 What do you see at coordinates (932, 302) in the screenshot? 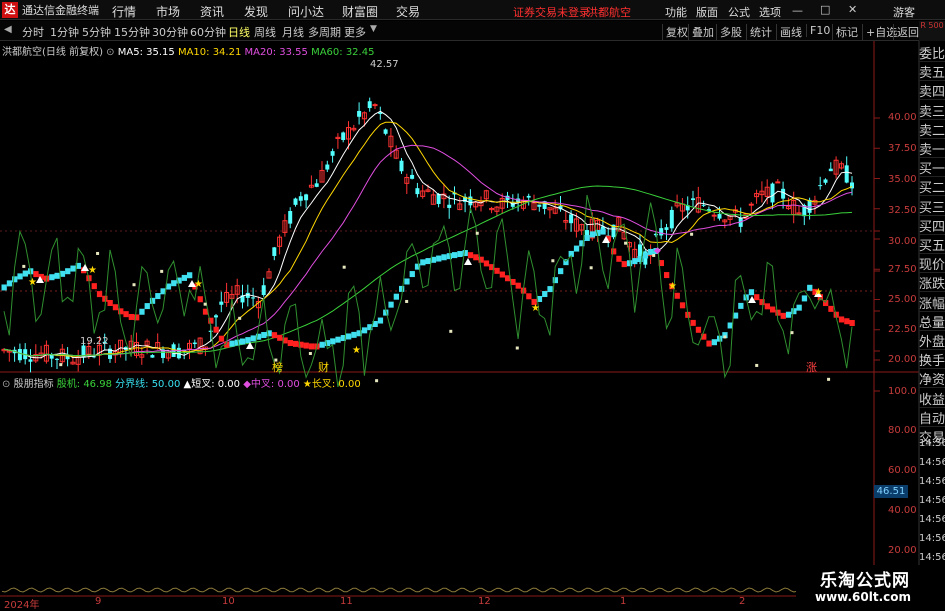
I see `side-panel-item: 涨幅` at bounding box center [932, 302].